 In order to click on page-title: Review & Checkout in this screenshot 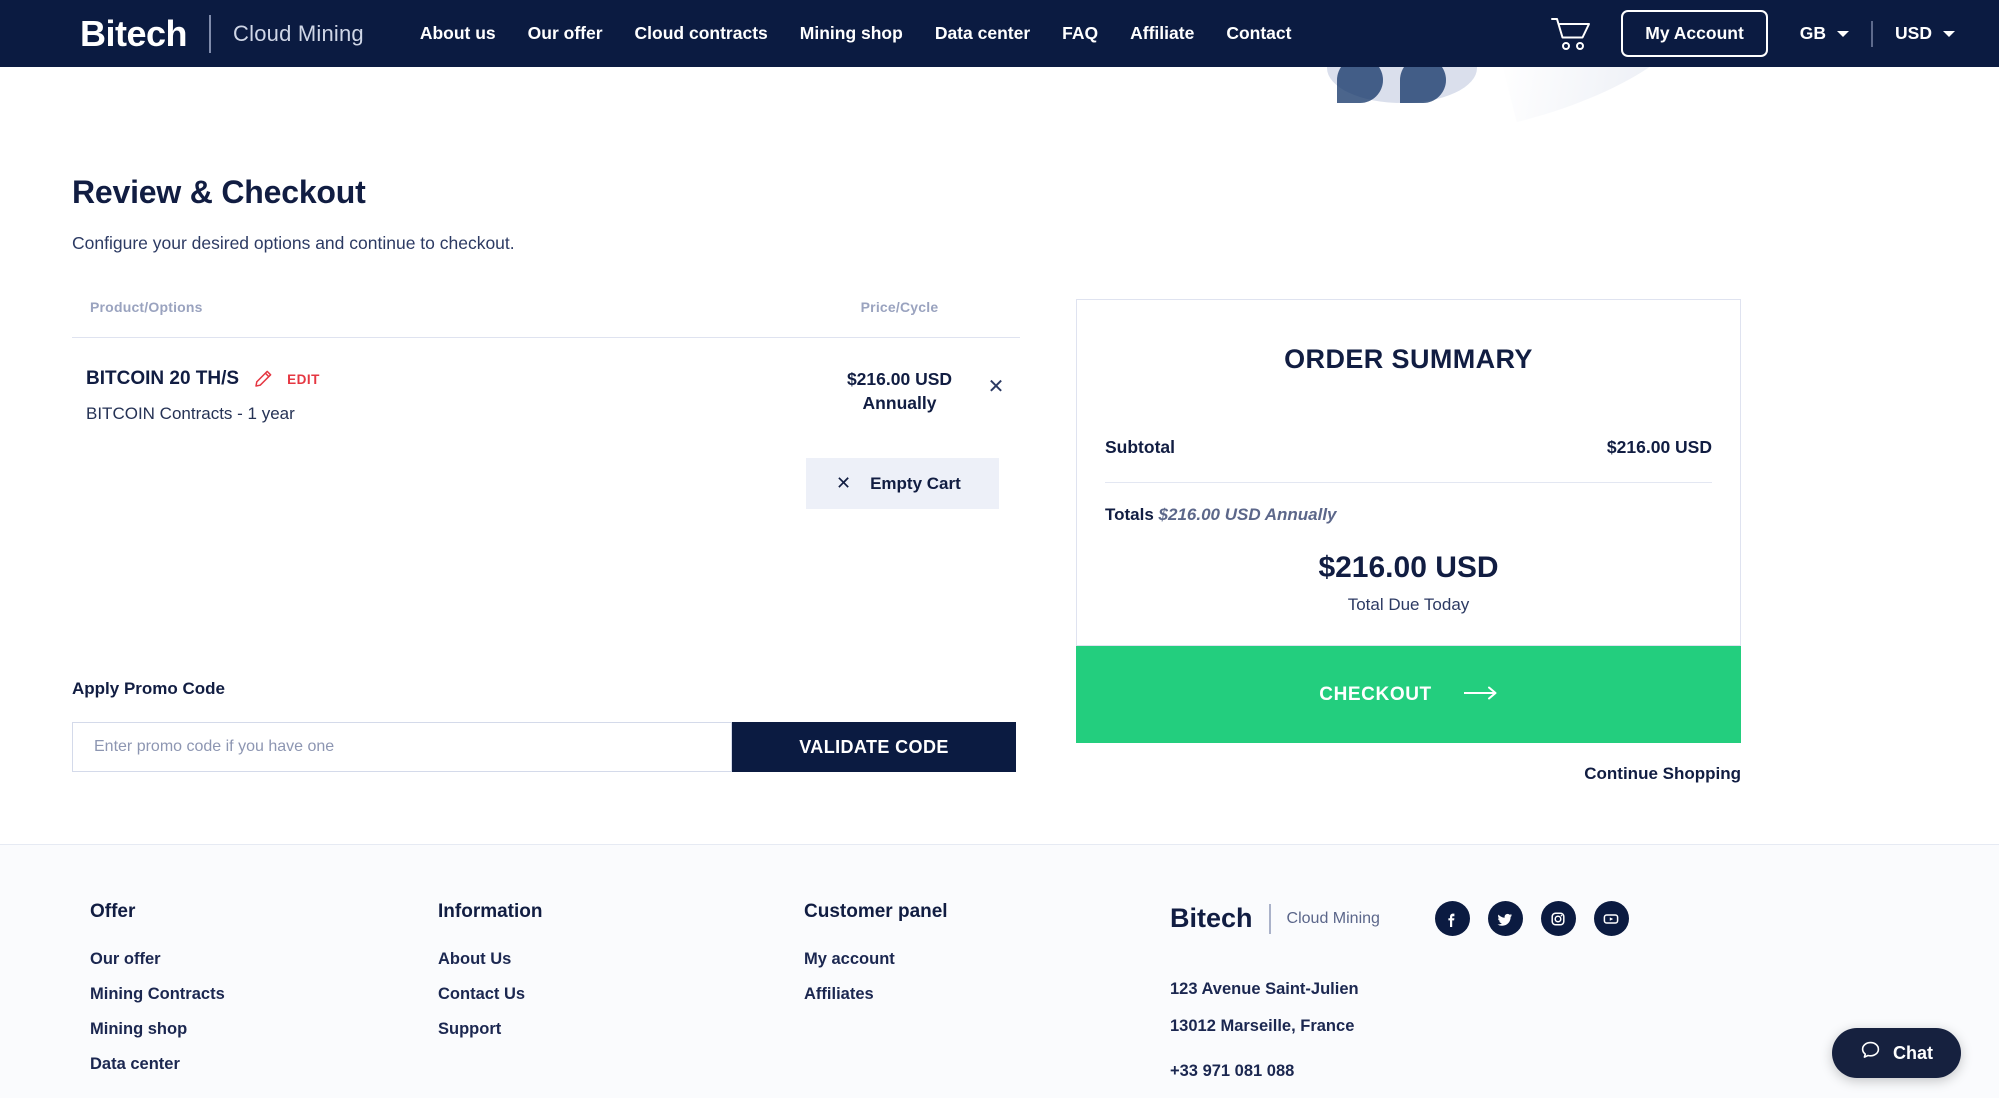, I will do `click(219, 192)`.